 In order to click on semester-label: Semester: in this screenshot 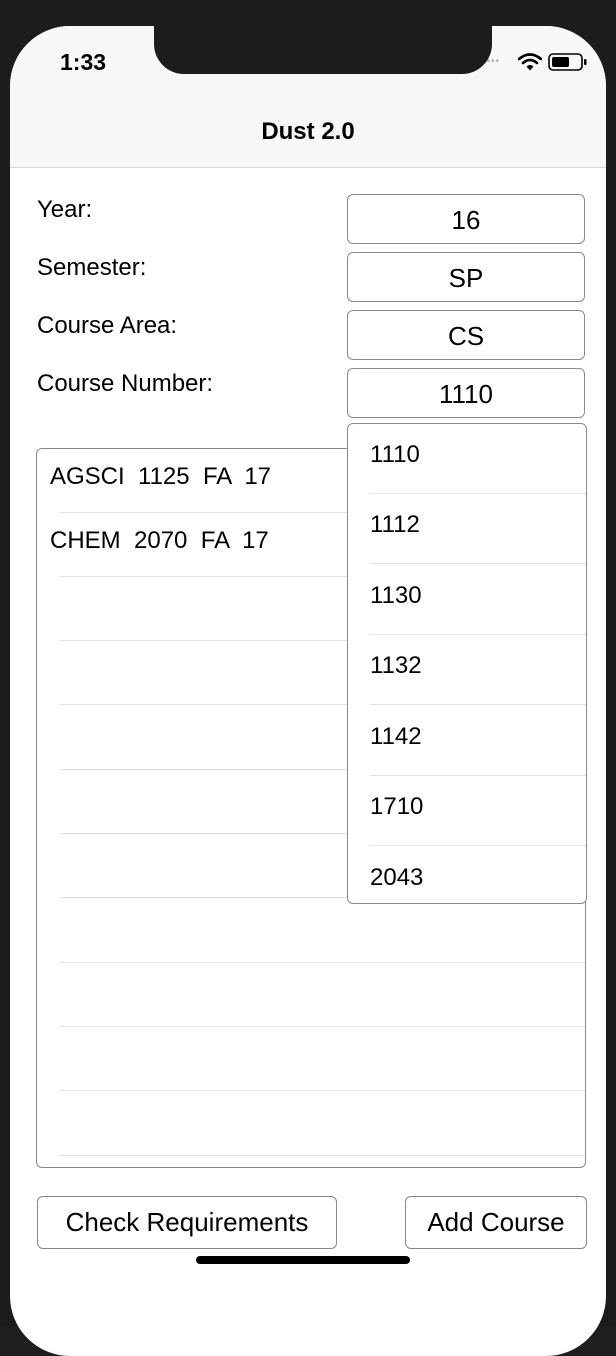, I will do `click(92, 267)`.